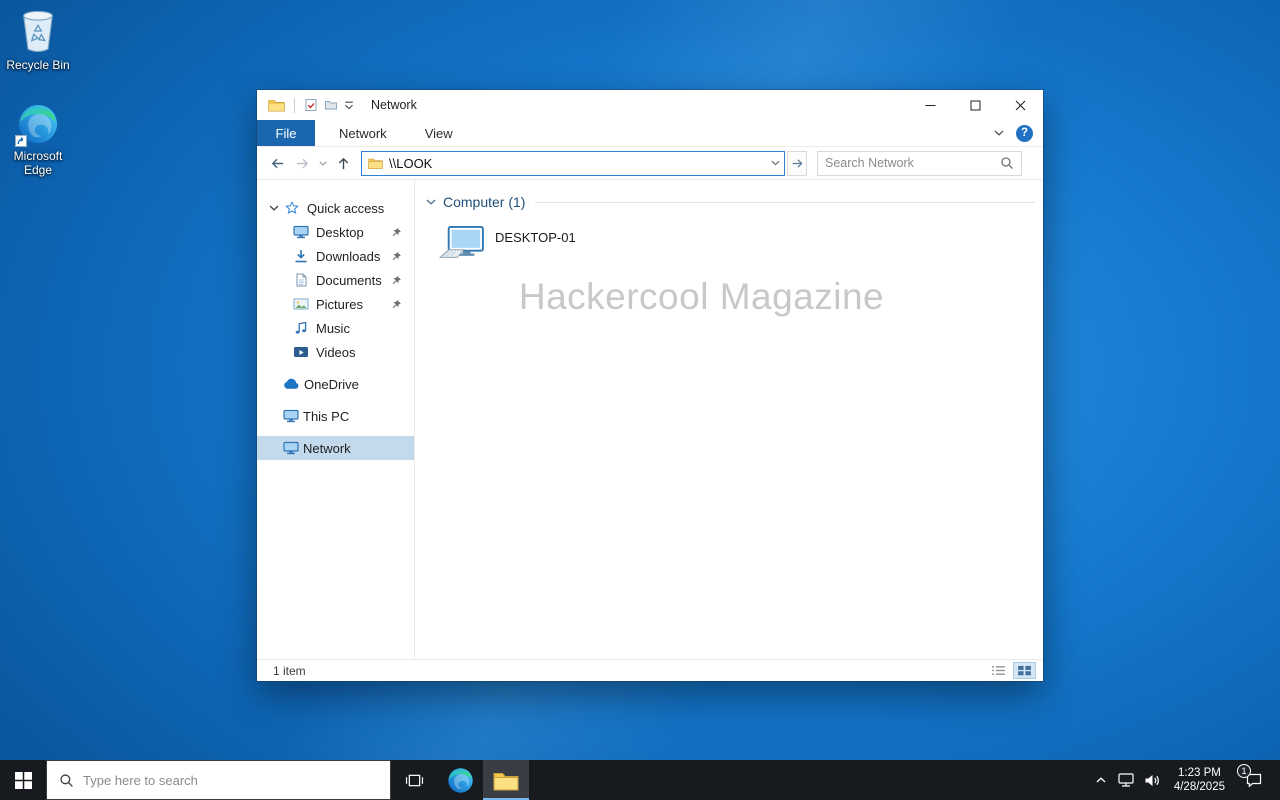  I want to click on desktop-icon-recycle-bin: Recycle Bin, so click(38, 40).